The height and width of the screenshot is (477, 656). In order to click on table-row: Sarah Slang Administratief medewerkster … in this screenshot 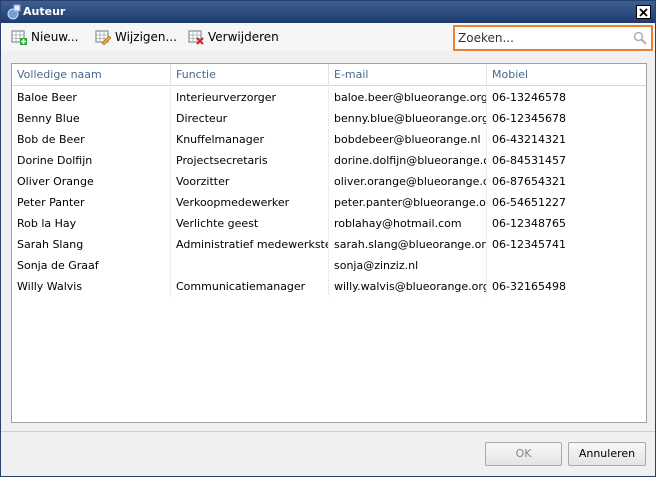, I will do `click(329, 244)`.